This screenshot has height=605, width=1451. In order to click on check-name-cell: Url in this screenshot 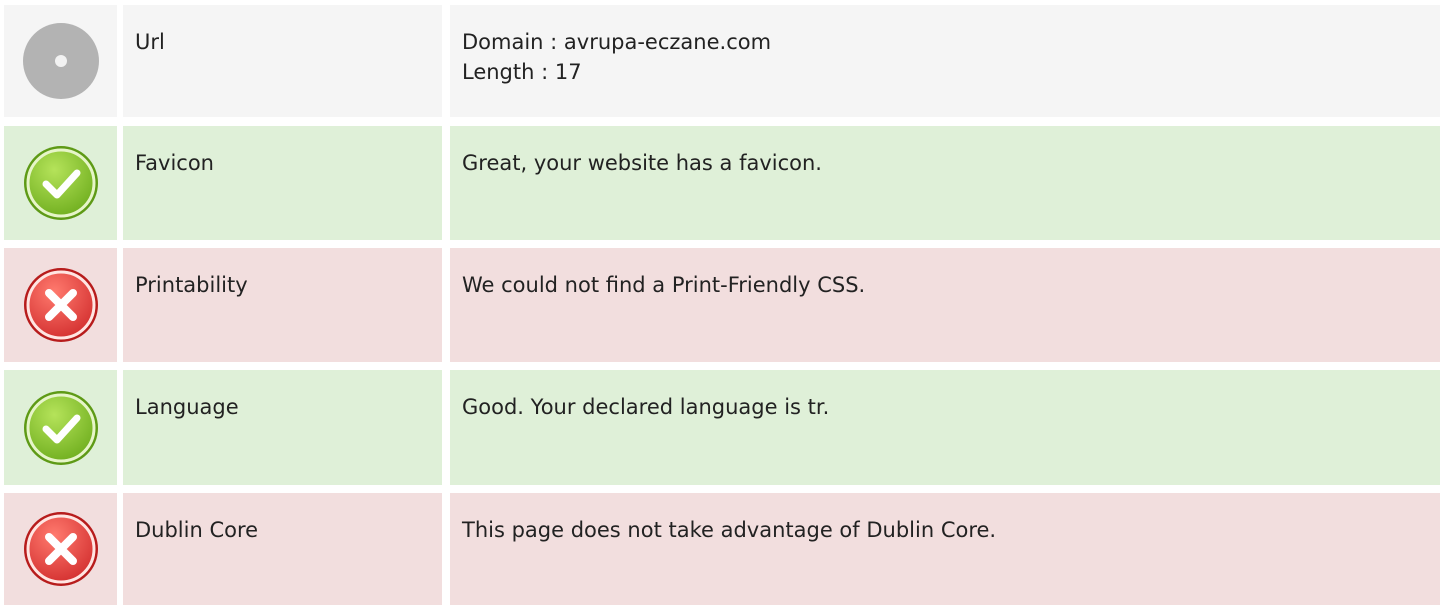, I will do `click(282, 61)`.